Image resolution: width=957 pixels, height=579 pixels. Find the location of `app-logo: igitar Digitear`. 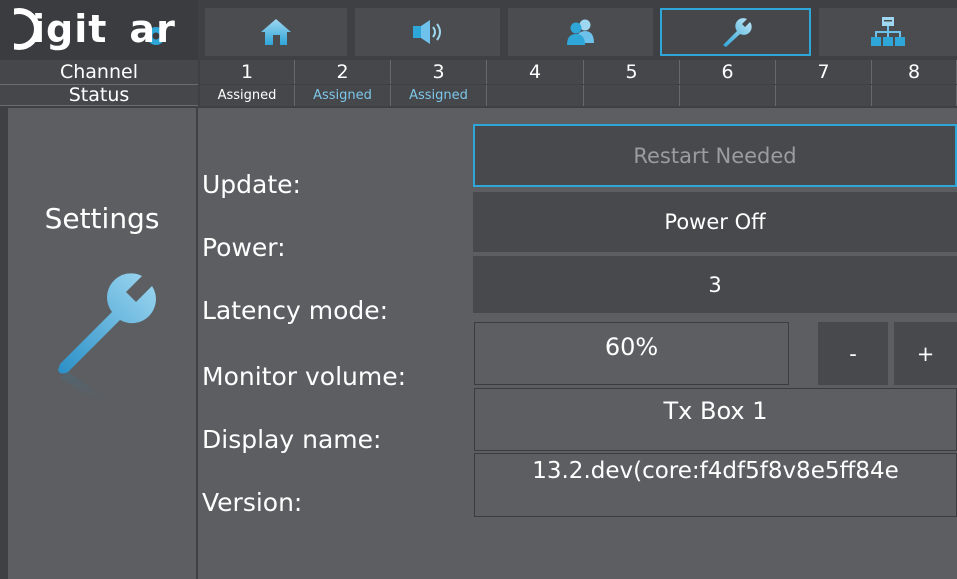

app-logo: igitar Digitear is located at coordinates (99, 30).